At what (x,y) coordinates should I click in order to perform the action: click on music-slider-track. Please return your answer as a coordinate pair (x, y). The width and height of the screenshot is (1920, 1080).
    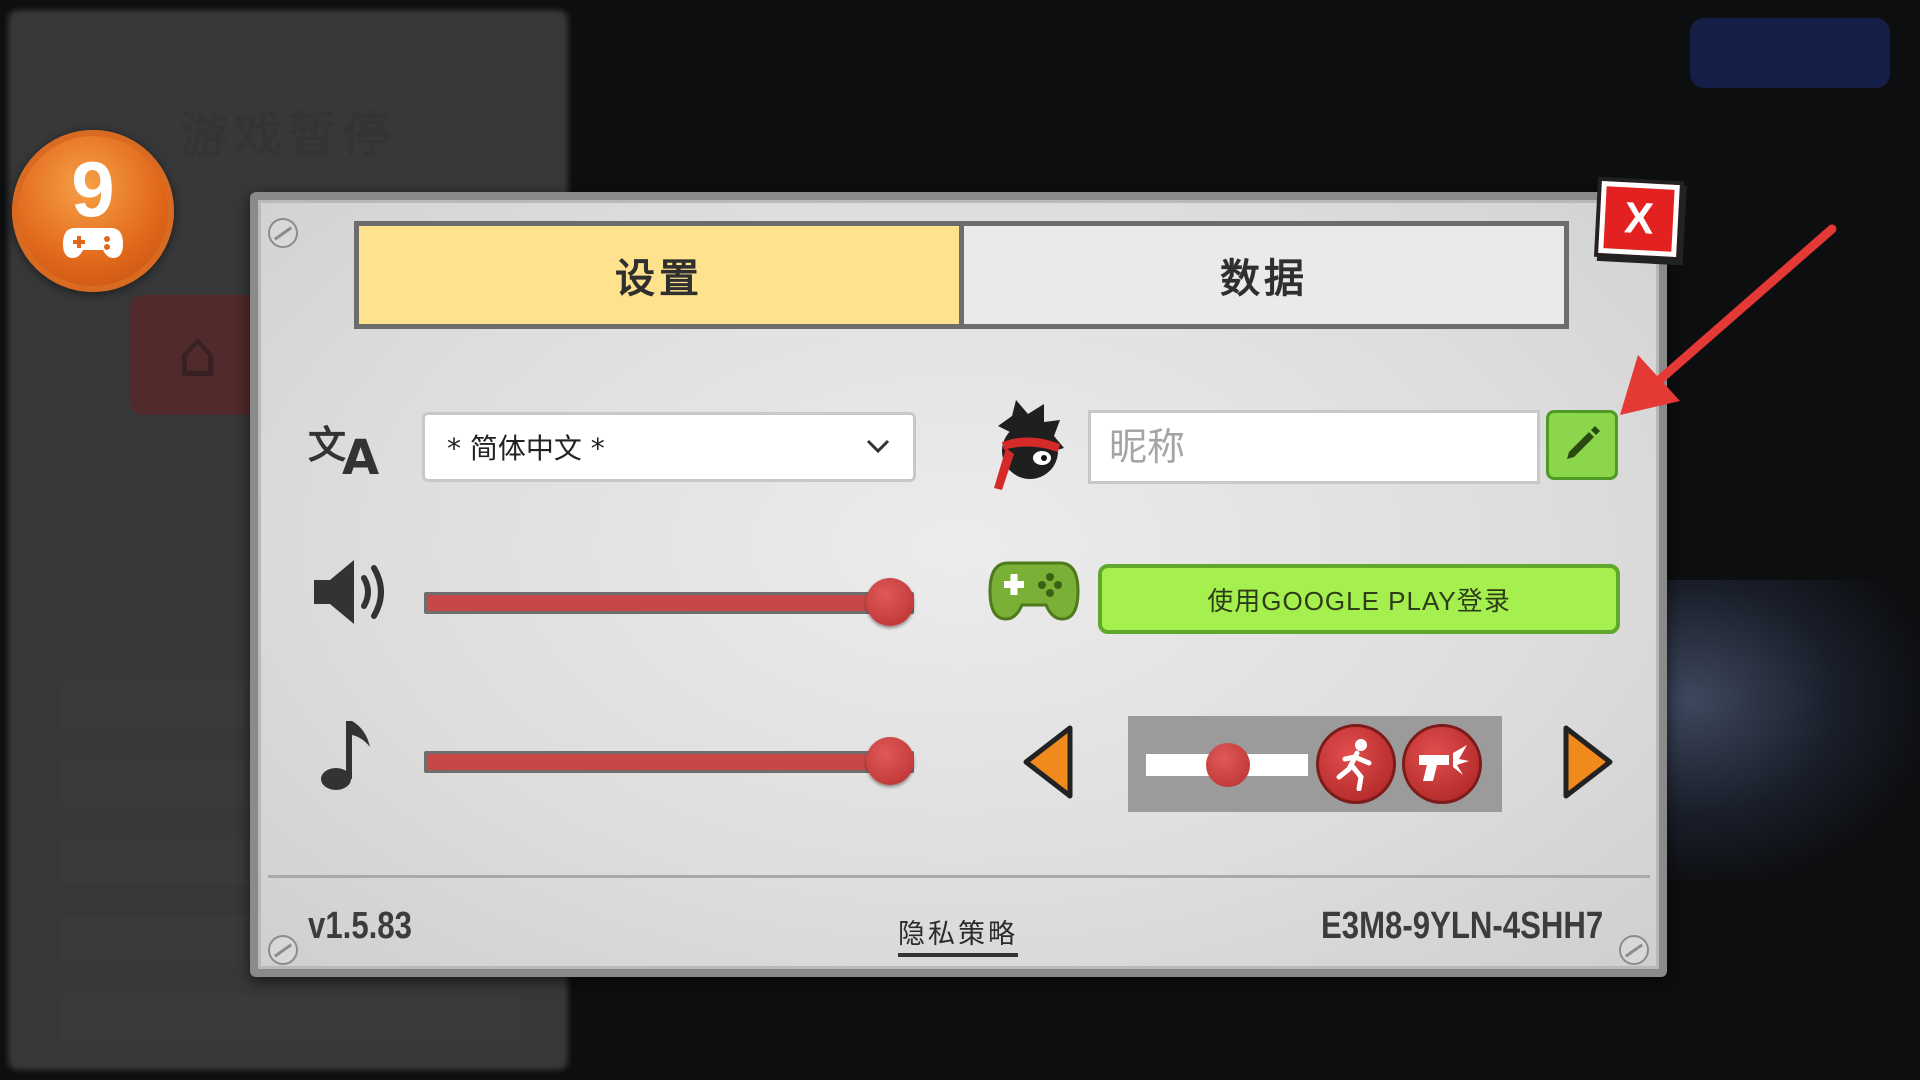
    Looking at the image, I should click on (669, 762).